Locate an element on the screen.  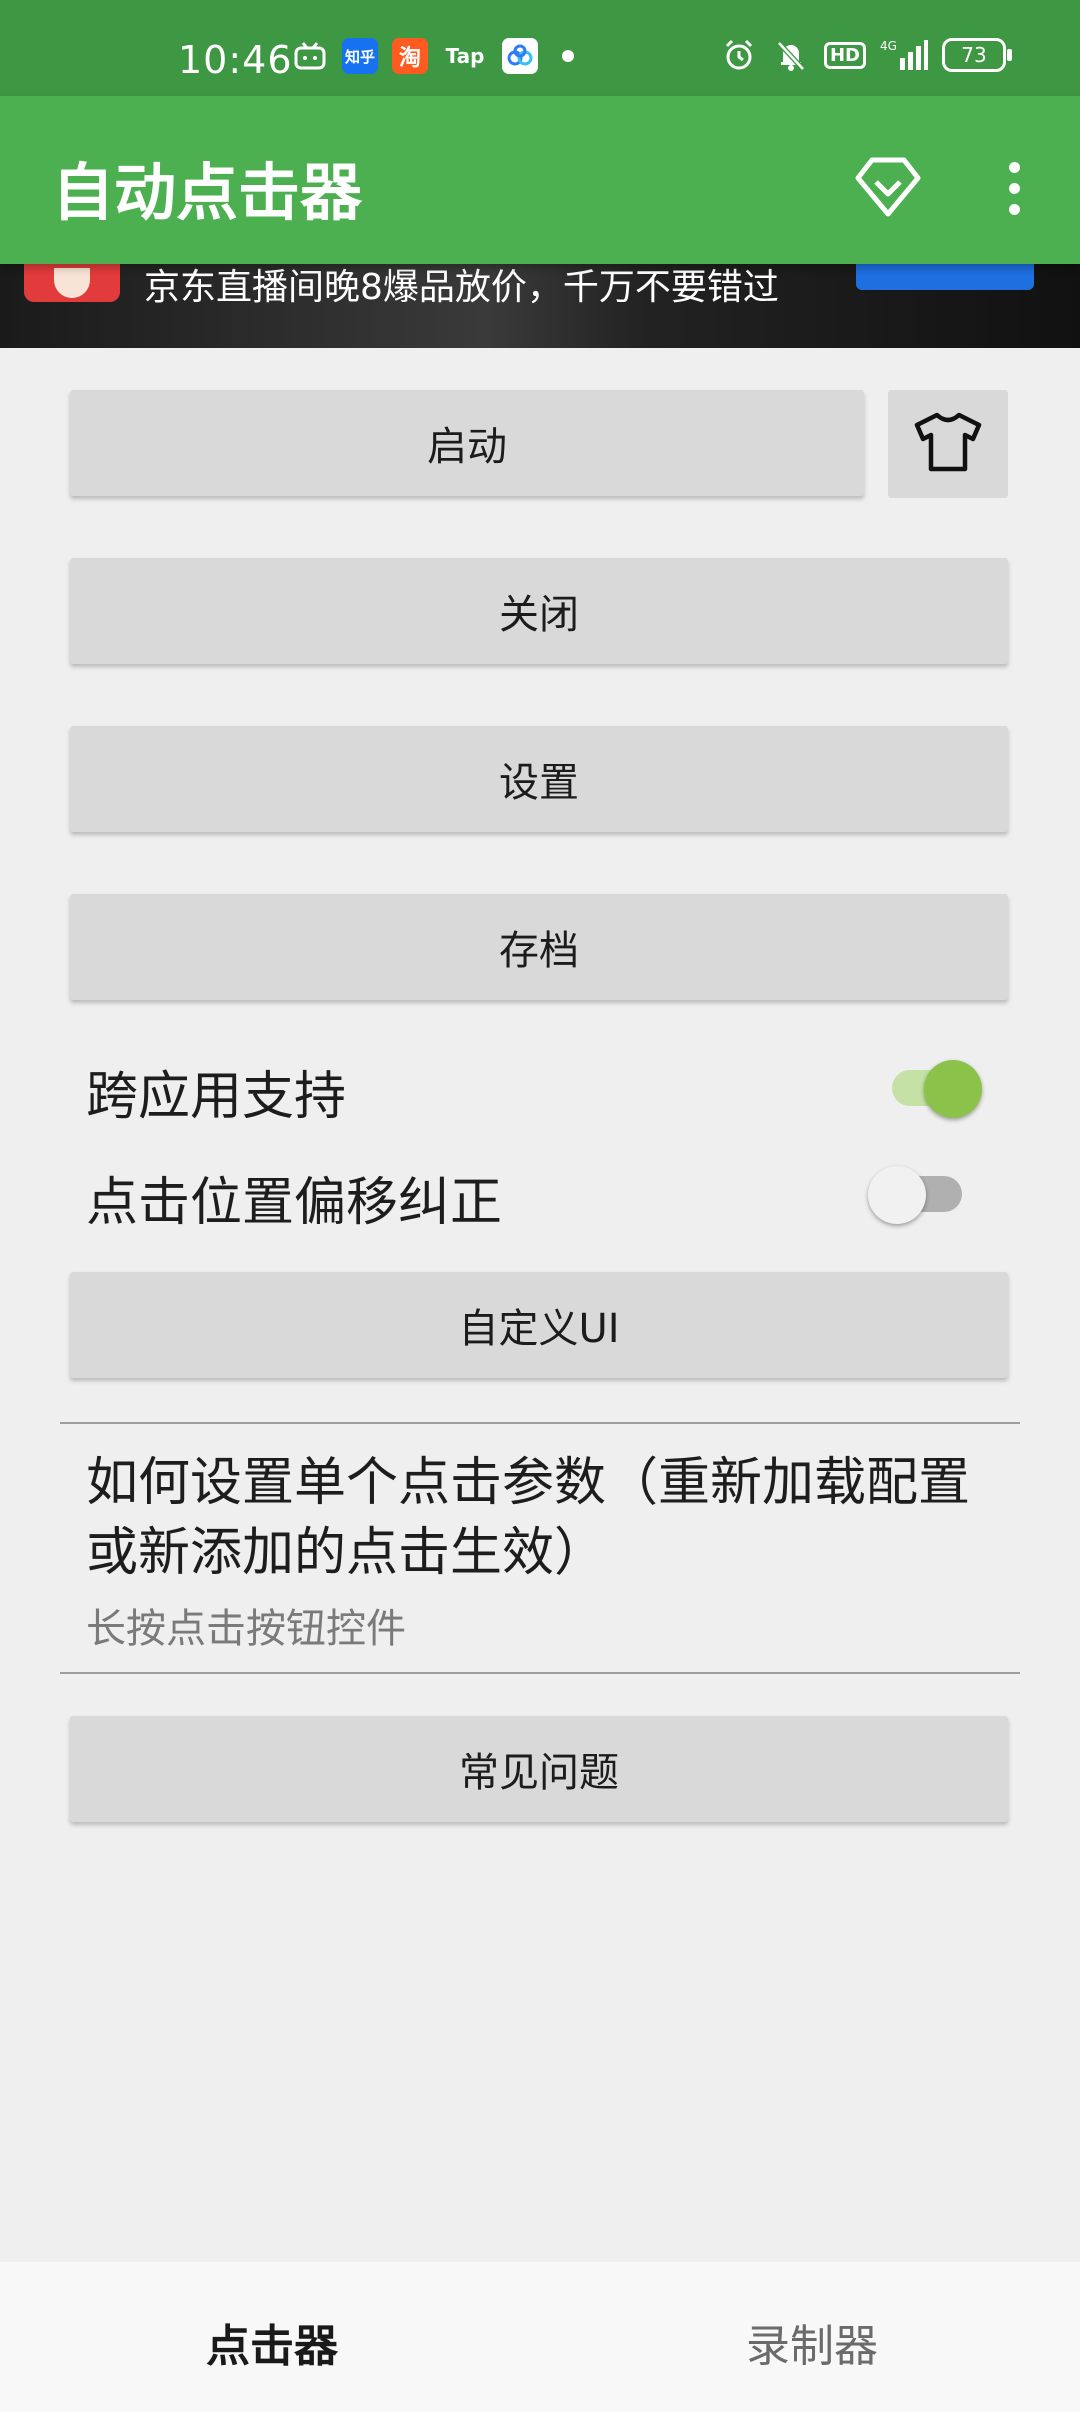
status-bar: 10:46 知乎 淘 Tap HD 4G 73 is located at coordinates (540, 48).